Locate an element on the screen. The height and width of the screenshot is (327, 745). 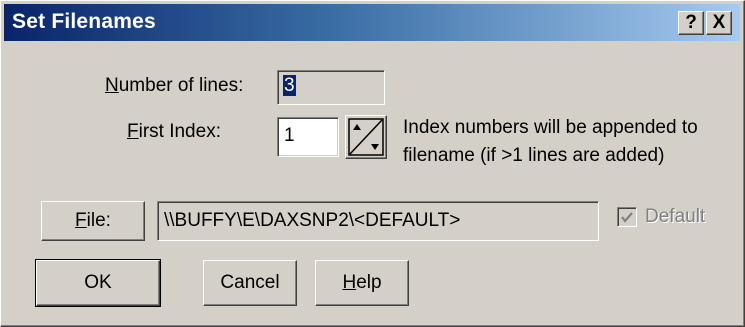
first-index-spinner is located at coordinates (366, 137).